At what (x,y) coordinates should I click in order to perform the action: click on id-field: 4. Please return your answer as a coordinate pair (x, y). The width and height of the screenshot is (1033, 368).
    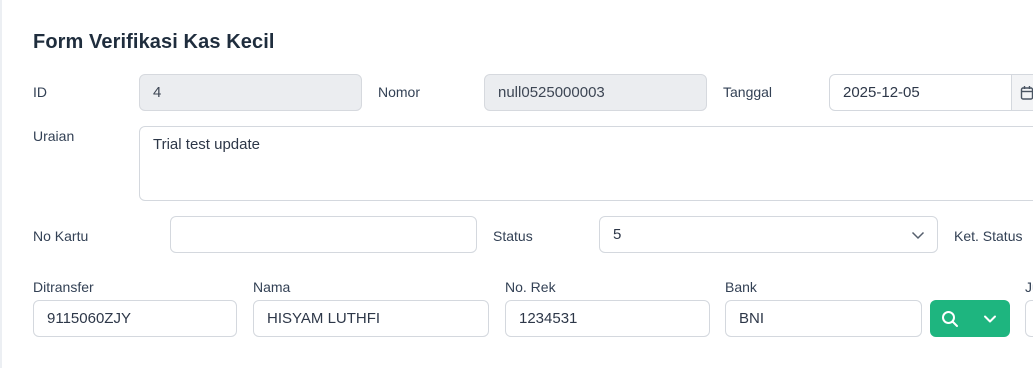
    Looking at the image, I should click on (250, 92).